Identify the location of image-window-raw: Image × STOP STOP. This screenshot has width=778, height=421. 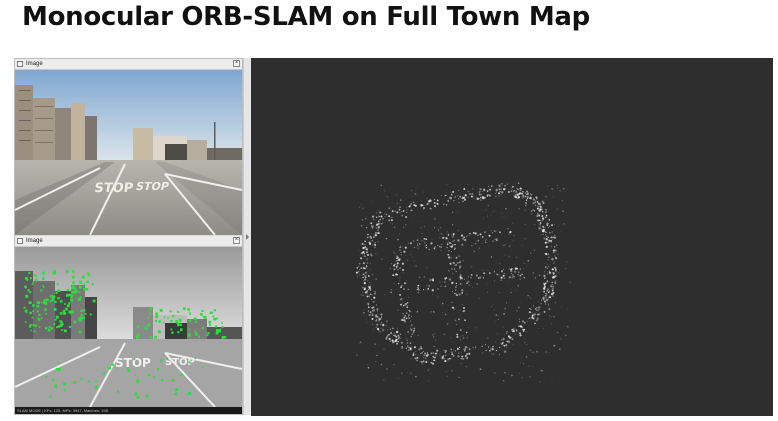
(128, 147).